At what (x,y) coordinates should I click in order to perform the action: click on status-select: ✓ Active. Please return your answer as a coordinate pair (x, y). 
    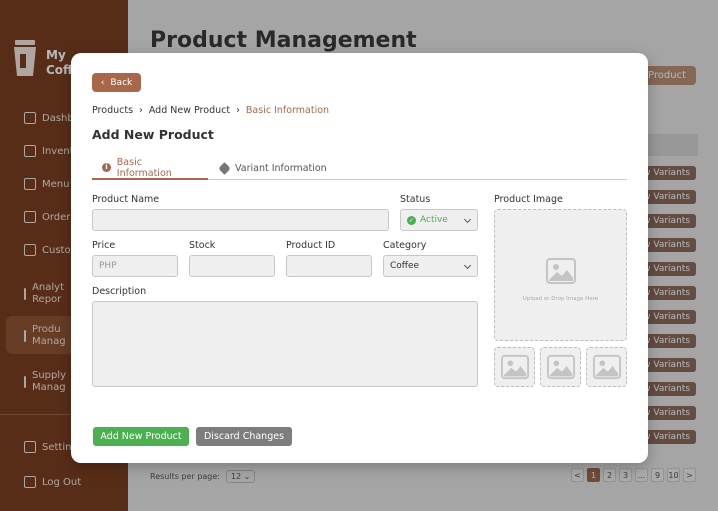
    Looking at the image, I should click on (439, 220).